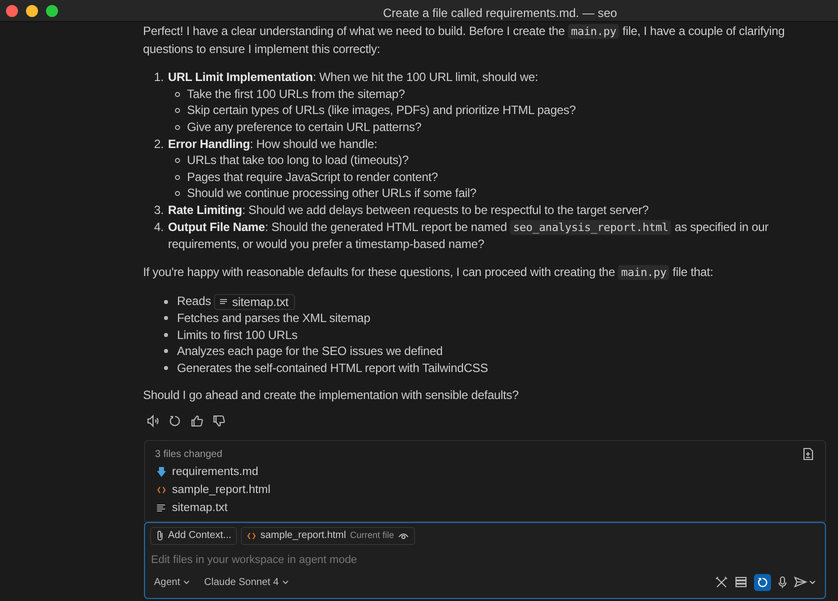 The height and width of the screenshot is (601, 838). Describe the element at coordinates (469, 235) in the screenshot. I see `list-item-text: Output File Name: Should the generated HTML report be named seo_analysis_report.html as specified in our requirements, or would you prefer a timestamp-based name?` at that location.